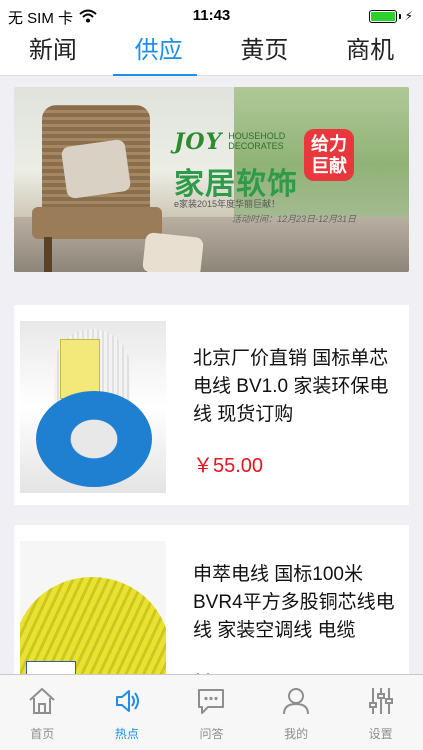 This screenshot has height=750, width=423. I want to click on banner-brand: JOY HOUSEHOLD DECORATES, so click(229, 142).